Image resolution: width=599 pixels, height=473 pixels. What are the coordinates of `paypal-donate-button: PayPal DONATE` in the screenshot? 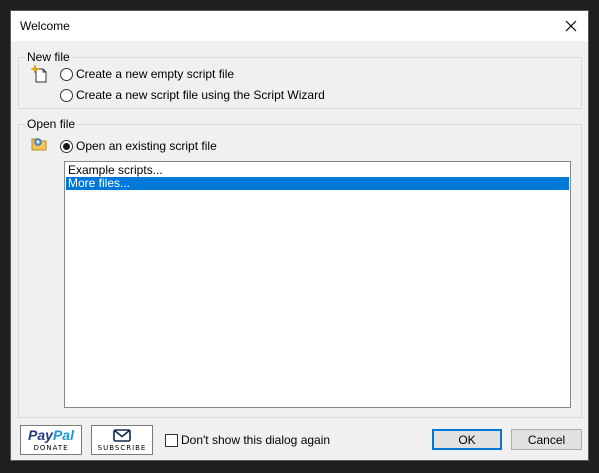 It's located at (51, 440).